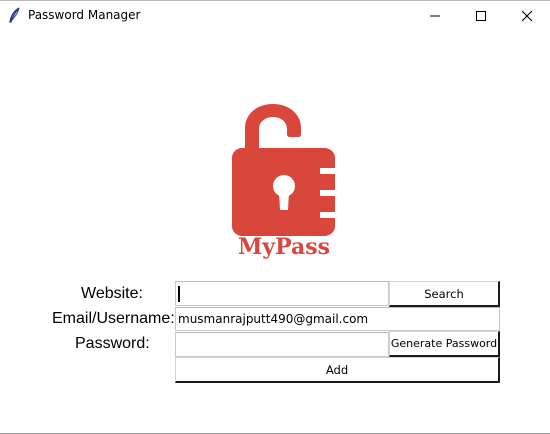  Describe the element at coordinates (112, 343) in the screenshot. I see `password-label: Password:` at that location.